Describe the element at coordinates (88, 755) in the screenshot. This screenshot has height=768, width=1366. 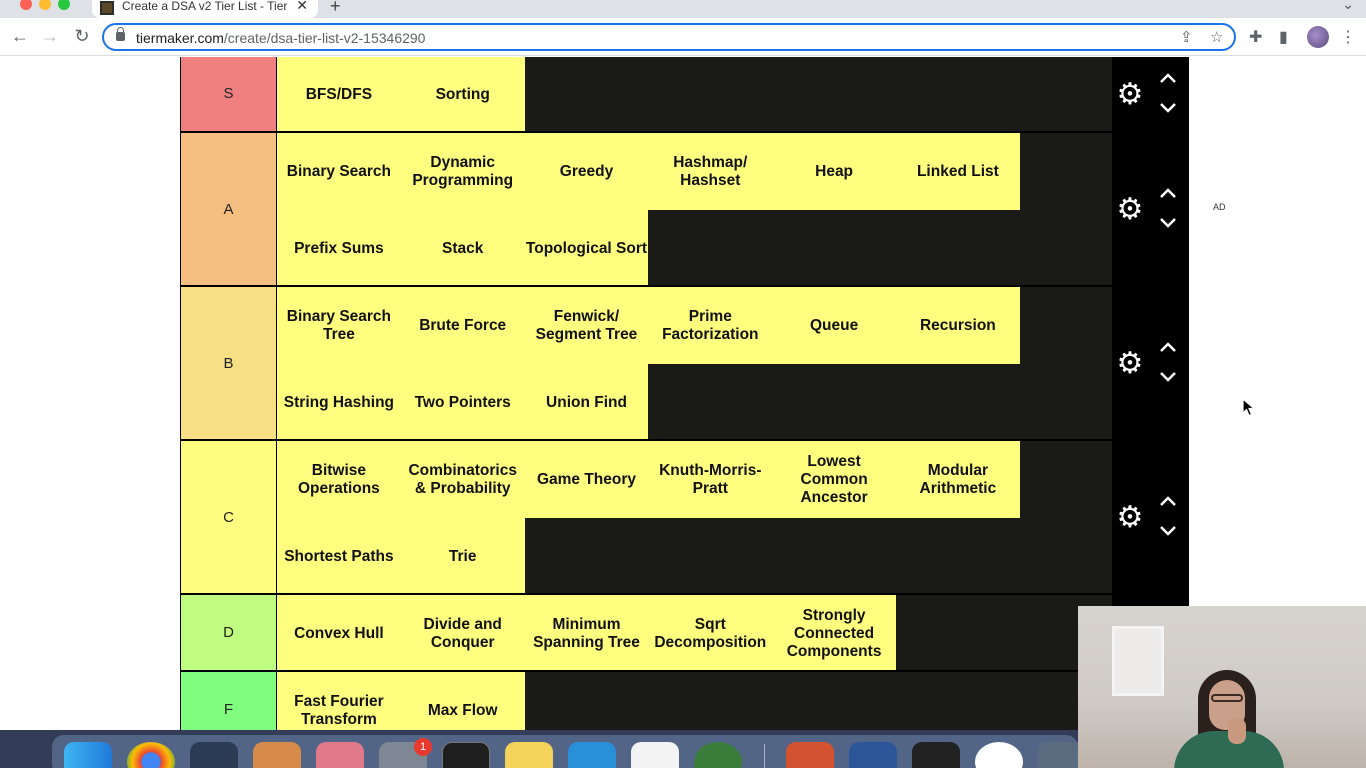
I see `finder-icon` at that location.